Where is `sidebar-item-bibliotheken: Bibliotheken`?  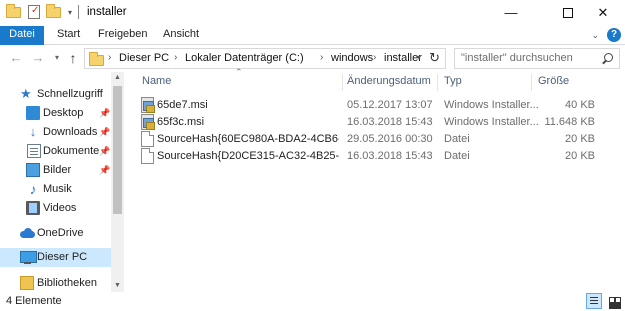 sidebar-item-bibliotheken: Bibliotheken is located at coordinates (56, 283).